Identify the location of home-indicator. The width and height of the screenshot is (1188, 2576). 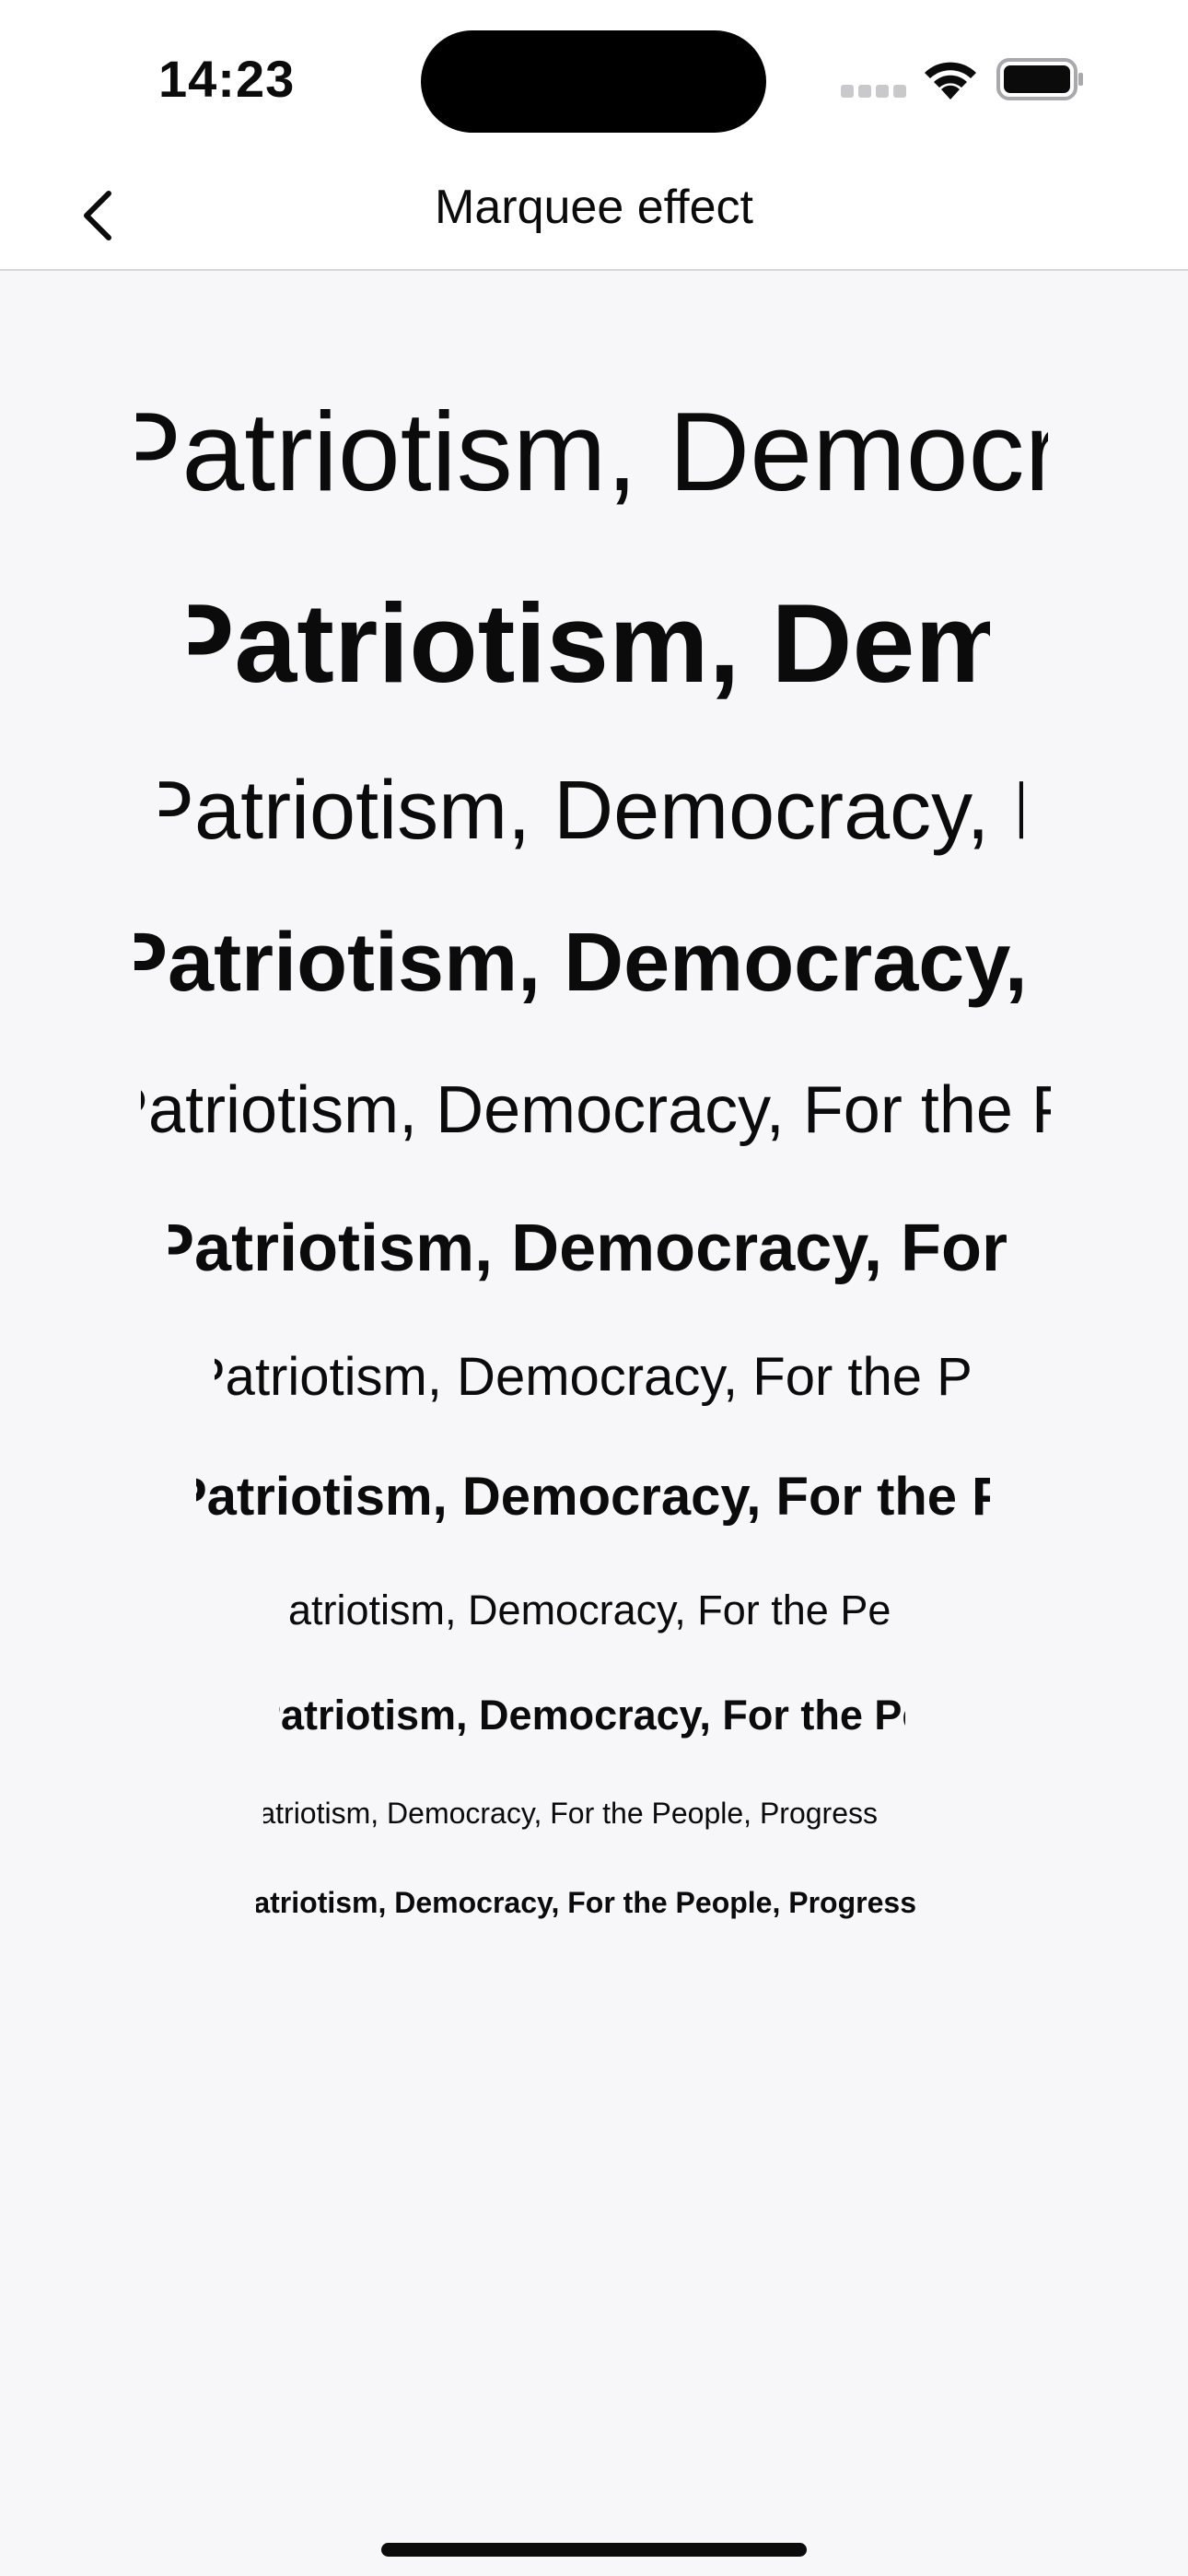
(594, 2550).